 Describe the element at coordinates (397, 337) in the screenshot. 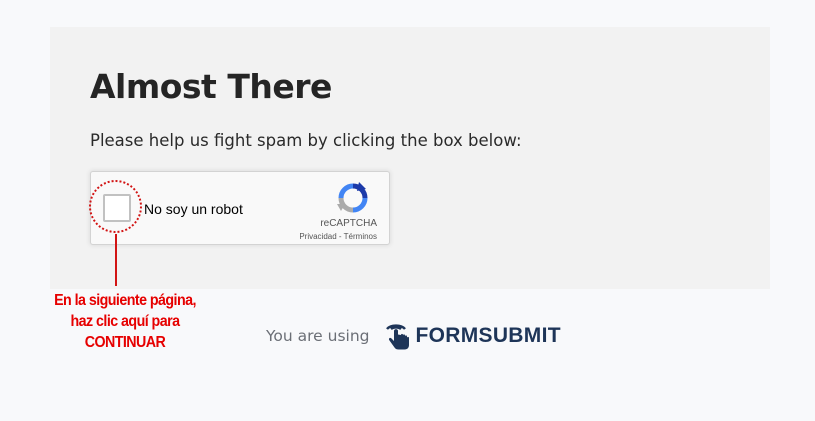

I see `pointer-hand-icon` at that location.